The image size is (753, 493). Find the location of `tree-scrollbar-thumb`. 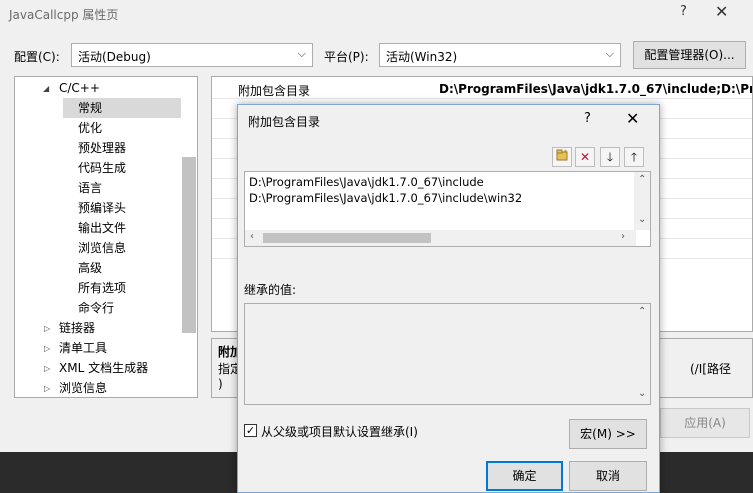

tree-scrollbar-thumb is located at coordinates (189, 245).